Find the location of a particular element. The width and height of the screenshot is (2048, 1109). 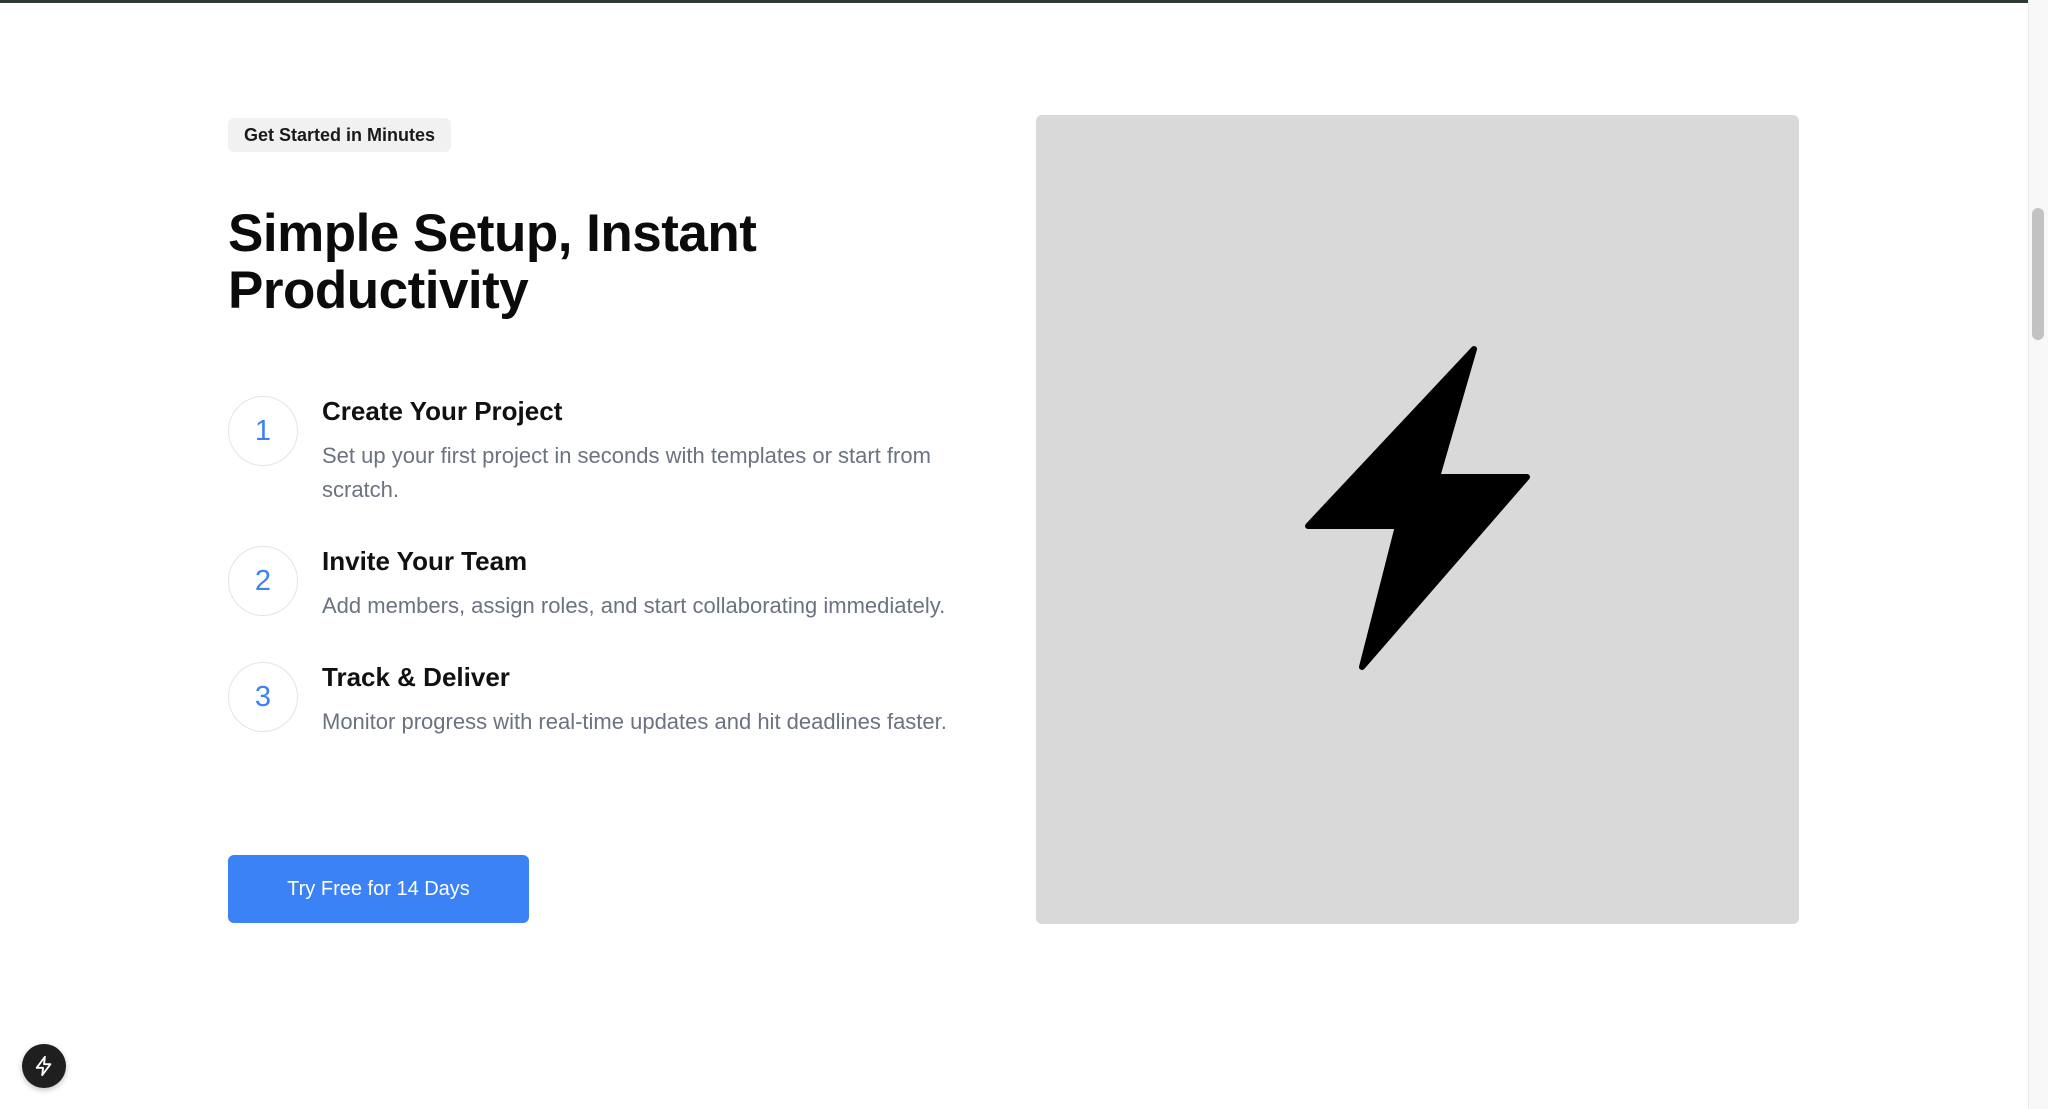

scrollbar-track is located at coordinates (2038, 554).